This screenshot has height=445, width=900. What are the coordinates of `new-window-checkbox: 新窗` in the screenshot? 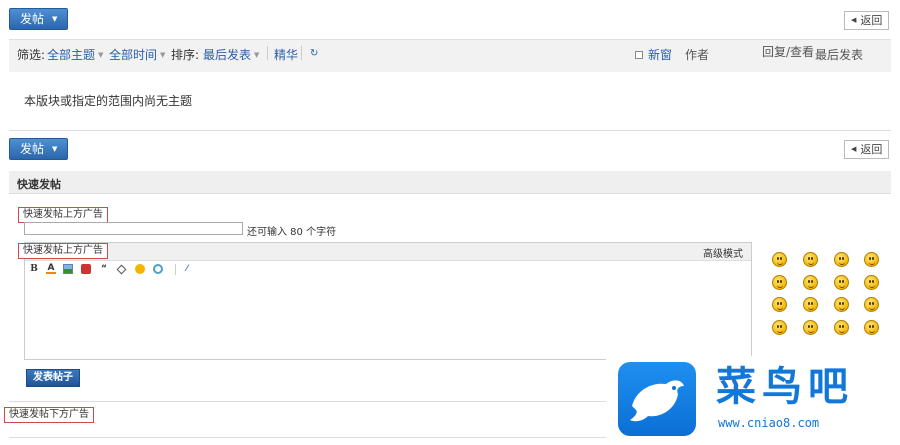 It's located at (653, 54).